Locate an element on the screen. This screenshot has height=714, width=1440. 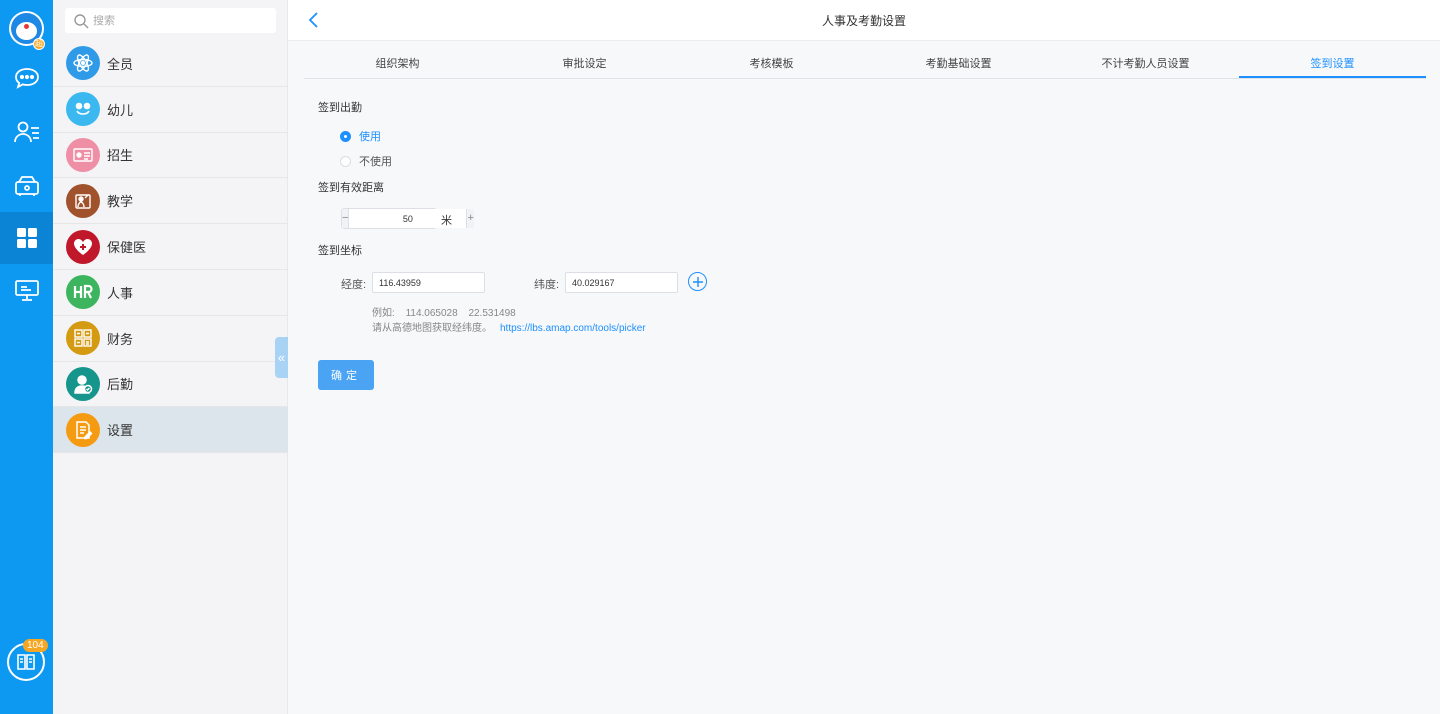
sidebar-item-logistics: 后勤 is located at coordinates (170, 385).